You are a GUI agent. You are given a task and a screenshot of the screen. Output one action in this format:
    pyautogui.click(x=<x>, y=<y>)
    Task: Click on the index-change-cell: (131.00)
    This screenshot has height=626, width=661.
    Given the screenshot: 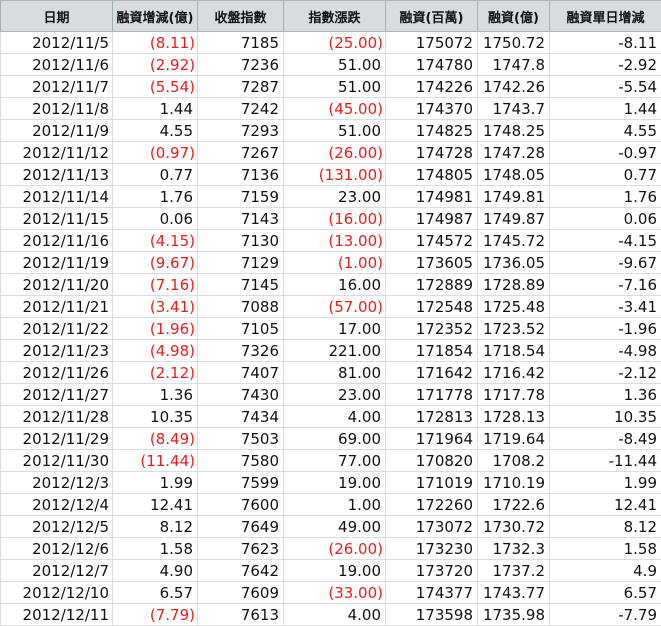 What is the action you would take?
    pyautogui.click(x=335, y=175)
    